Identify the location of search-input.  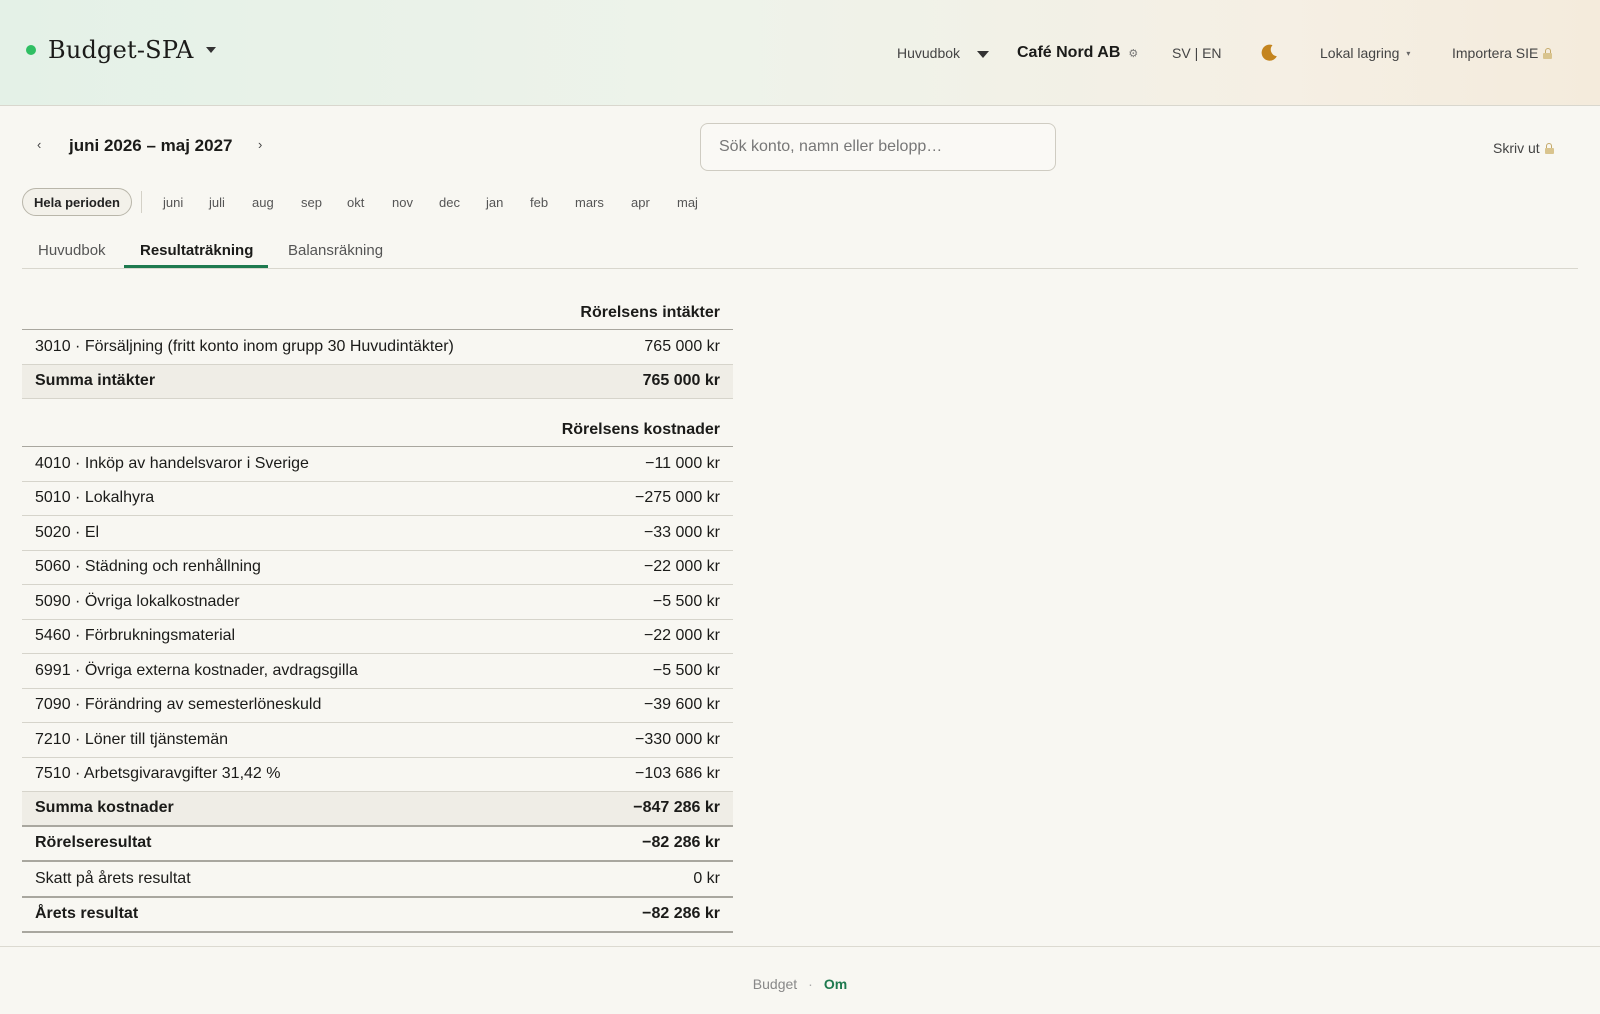
(878, 147).